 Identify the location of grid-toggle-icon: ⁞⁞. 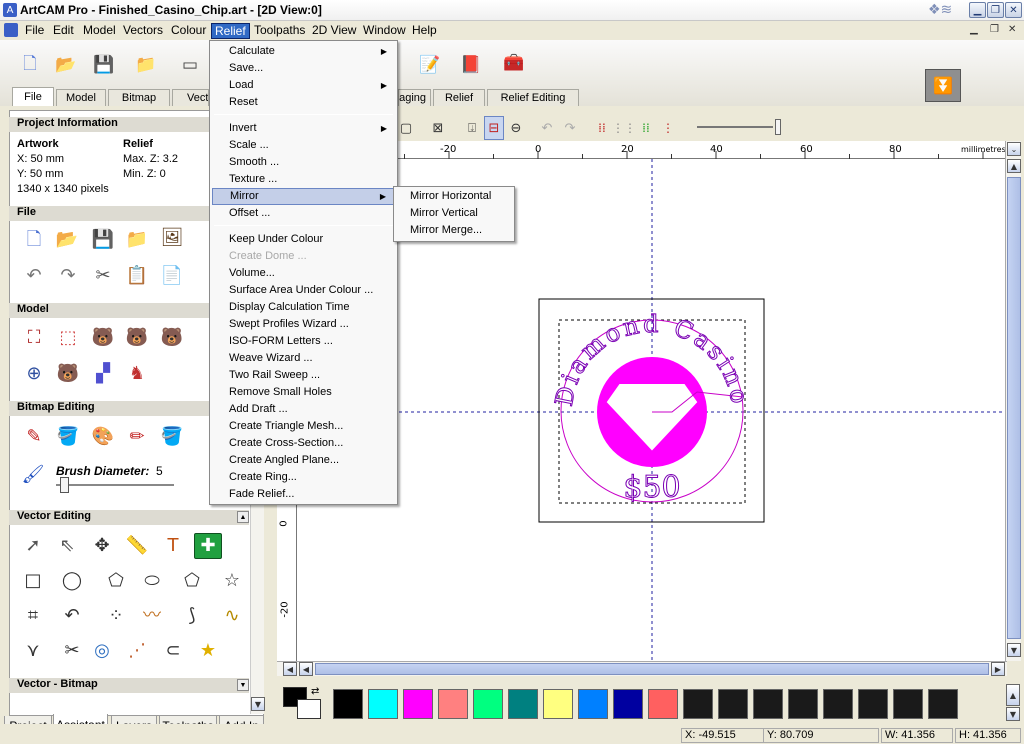
(602, 128).